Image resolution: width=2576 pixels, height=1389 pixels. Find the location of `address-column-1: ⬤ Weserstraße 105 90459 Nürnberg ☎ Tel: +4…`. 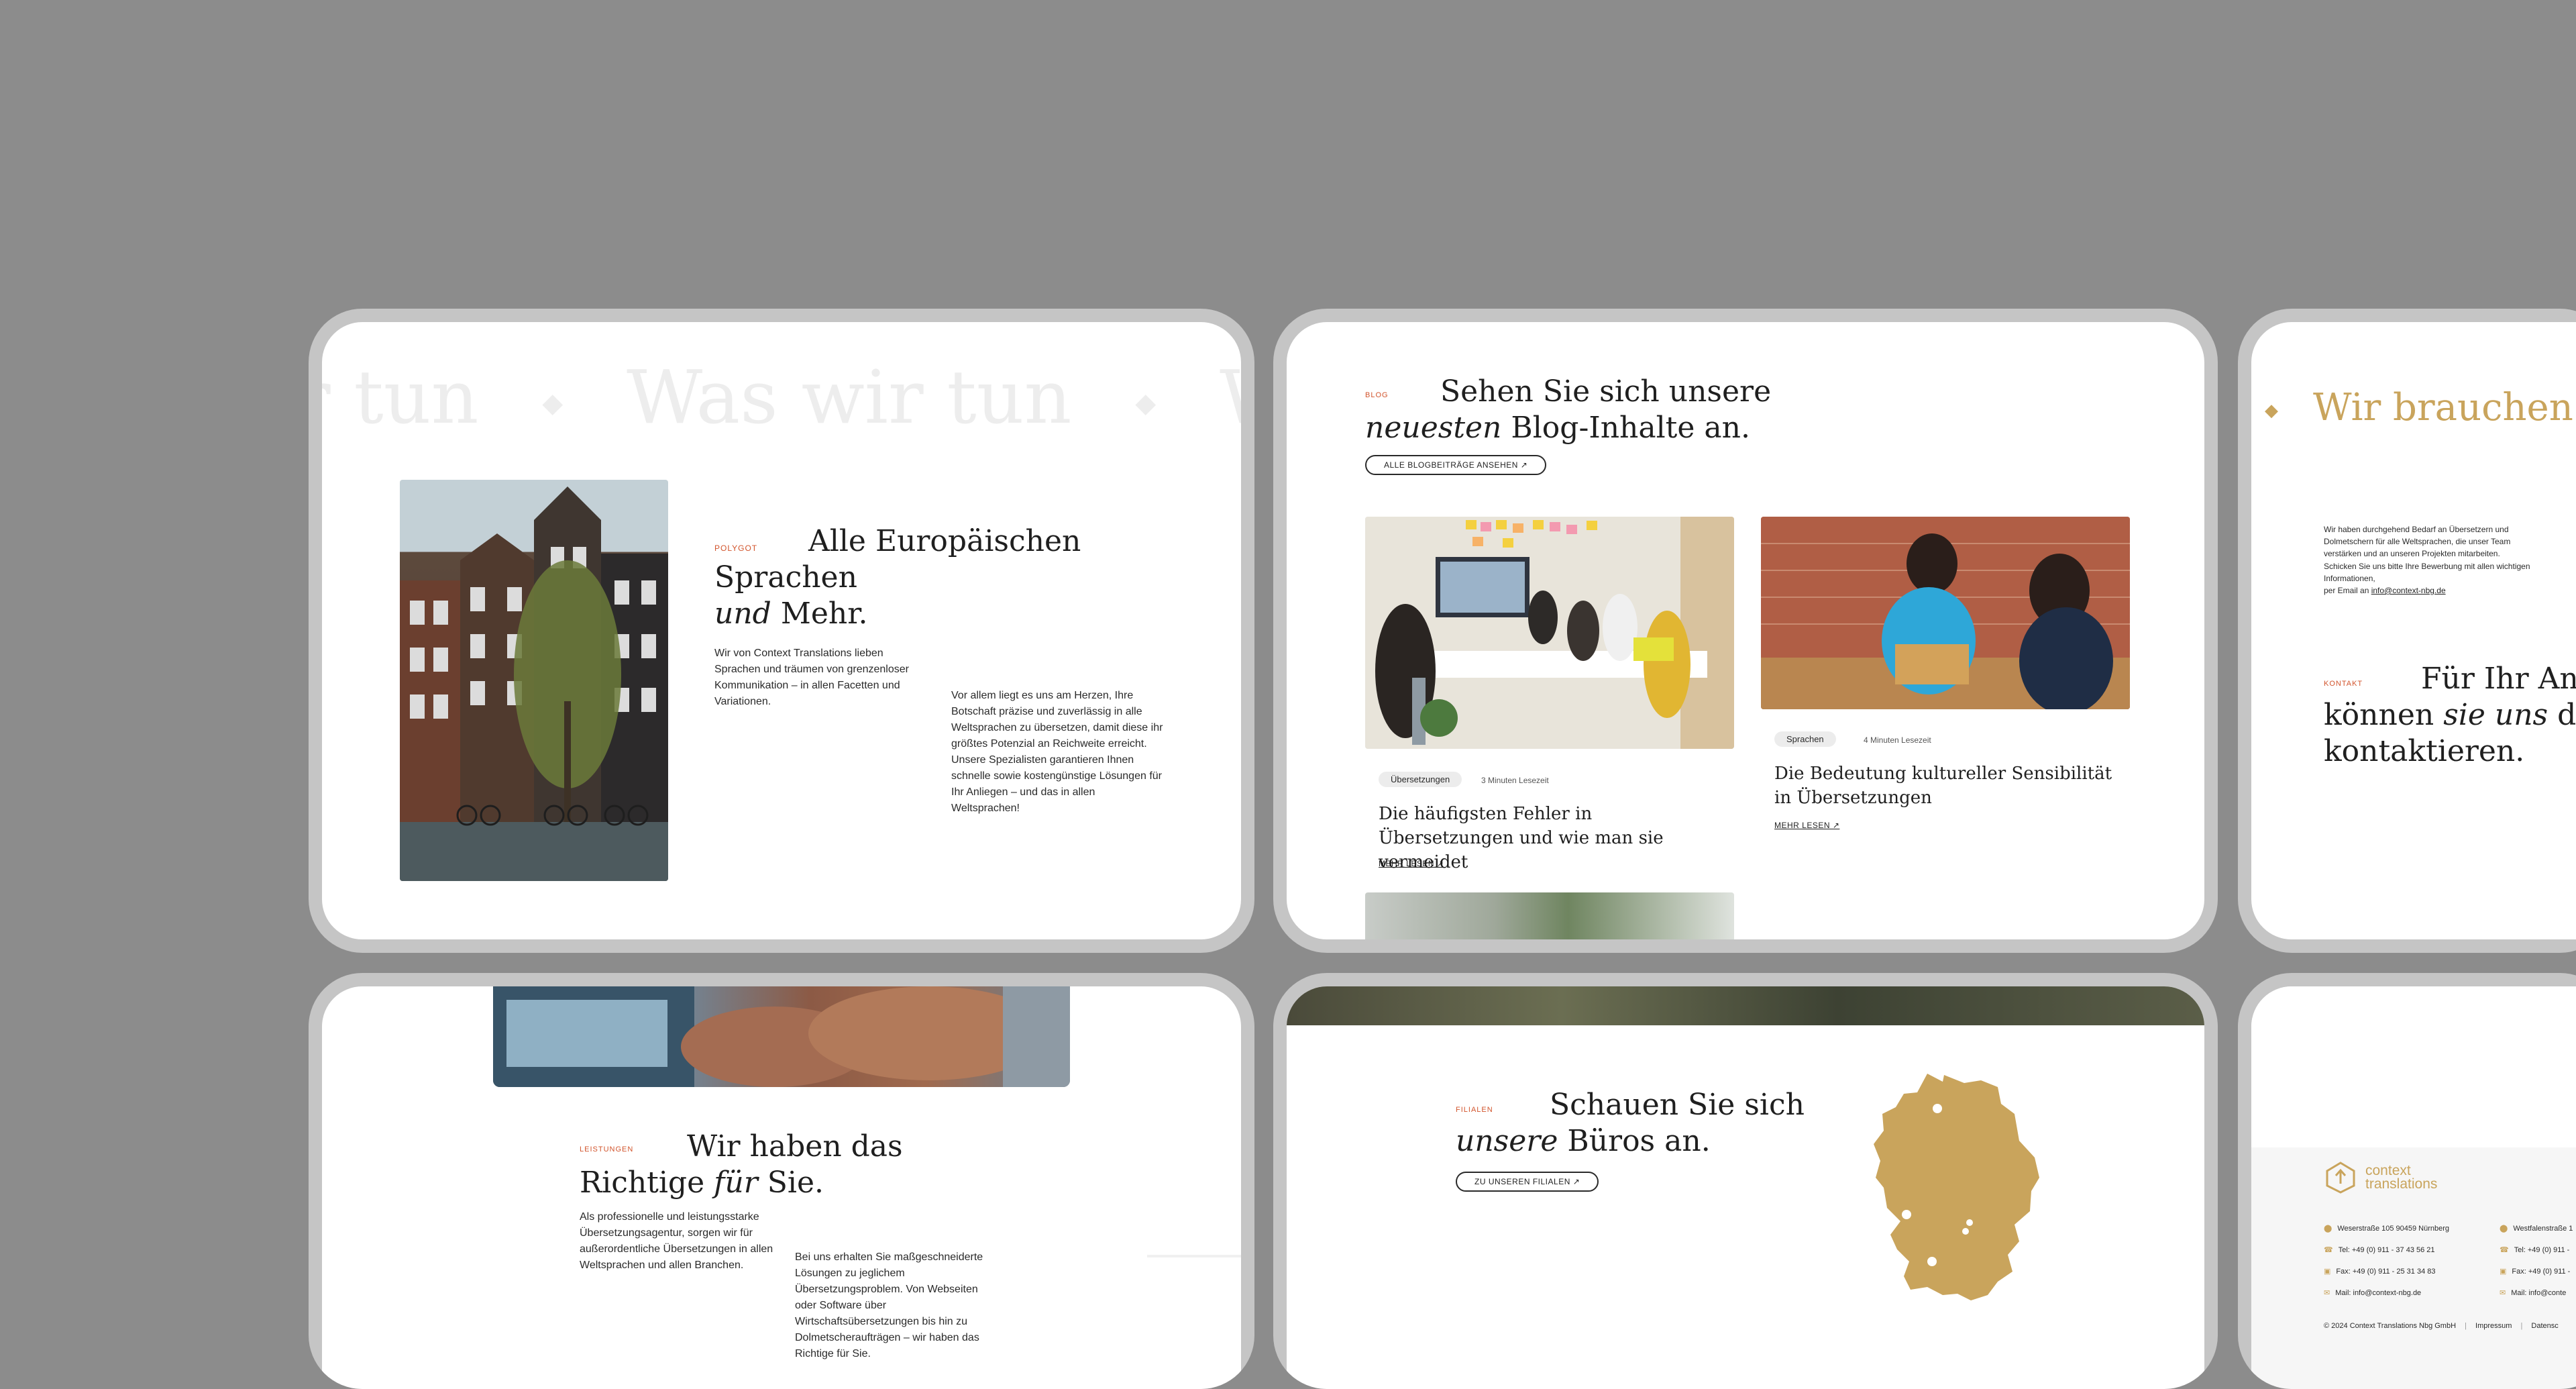

address-column-1: ⬤ Weserstraße 105 90459 Nürnberg ☎ Tel: +4… is located at coordinates (2386, 1261).